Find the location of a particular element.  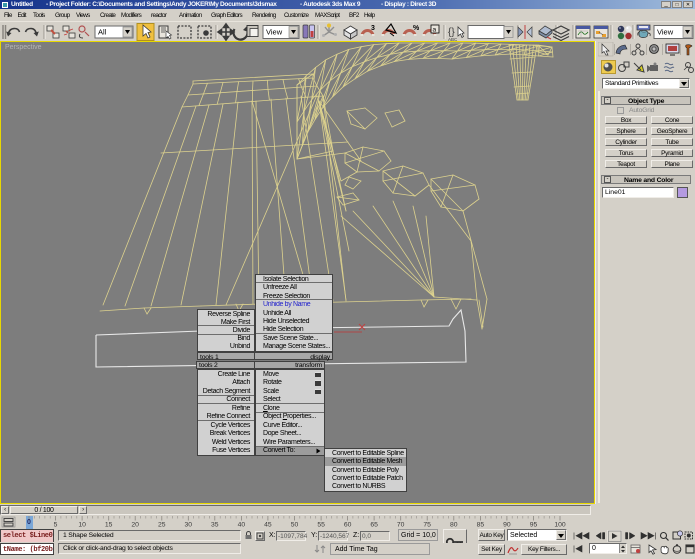

svg-text: 35 is located at coordinates (215, 525).